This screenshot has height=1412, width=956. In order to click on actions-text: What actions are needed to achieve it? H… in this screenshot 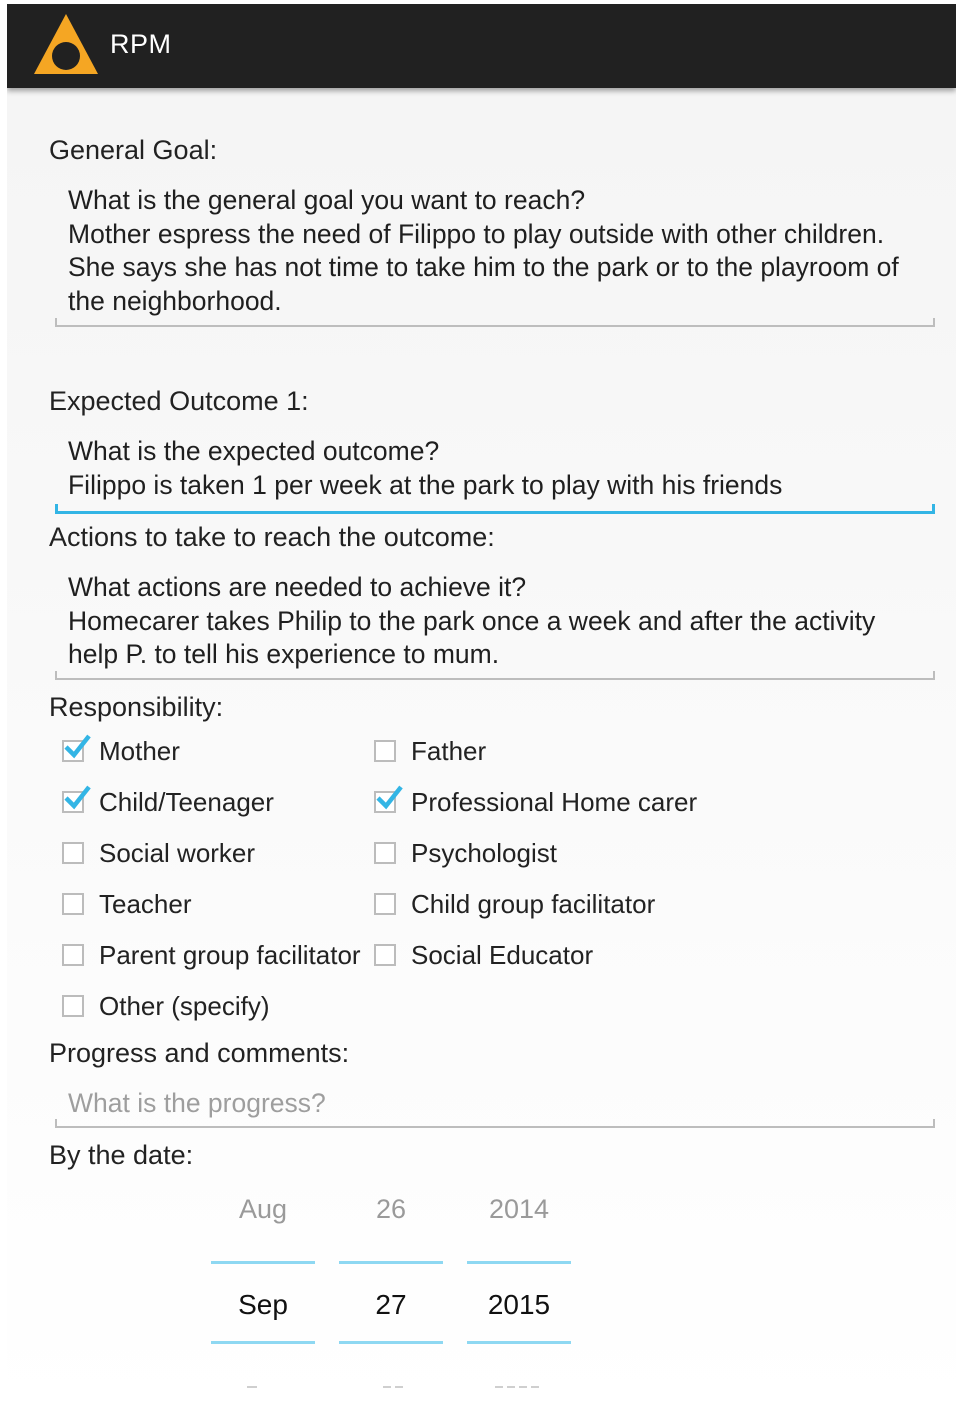, I will do `click(472, 620)`.